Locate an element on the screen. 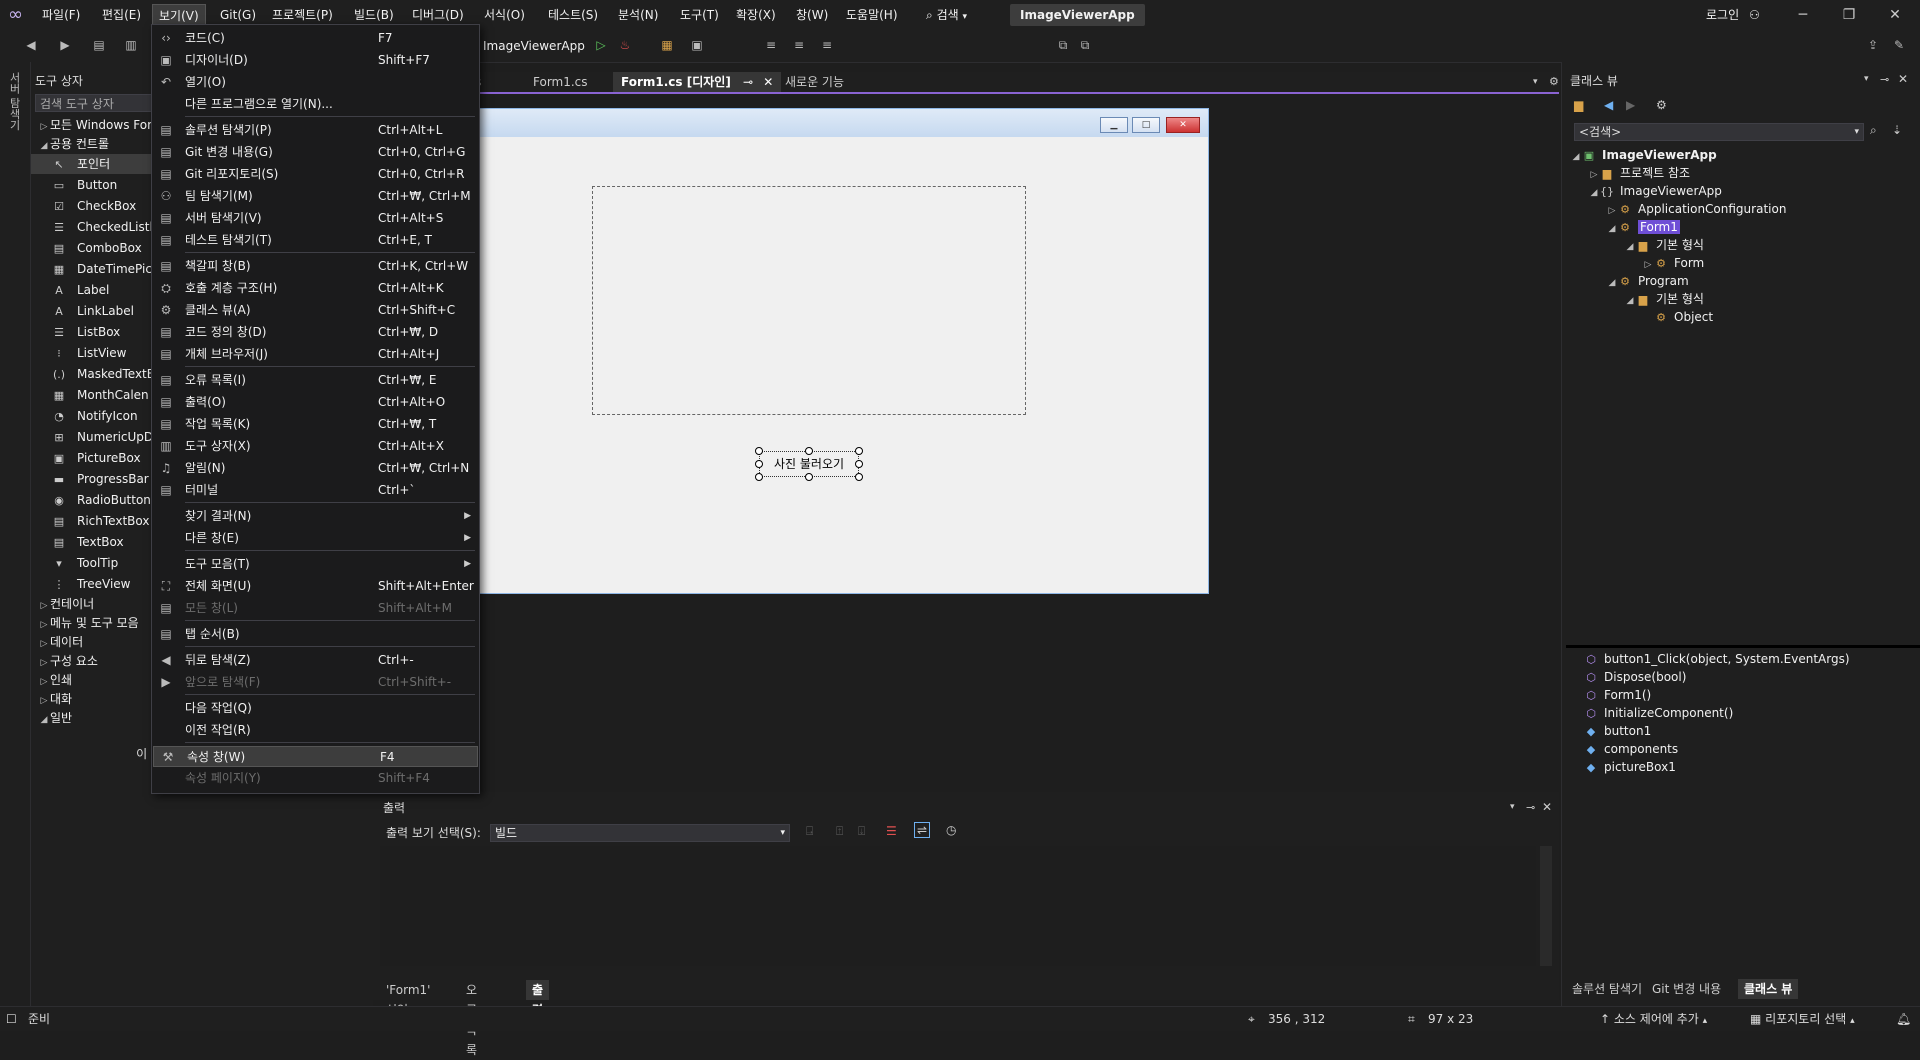 Image resolution: width=1920 pixels, height=1060 pixels. forward-icon: ▶ is located at coordinates (1630, 105).